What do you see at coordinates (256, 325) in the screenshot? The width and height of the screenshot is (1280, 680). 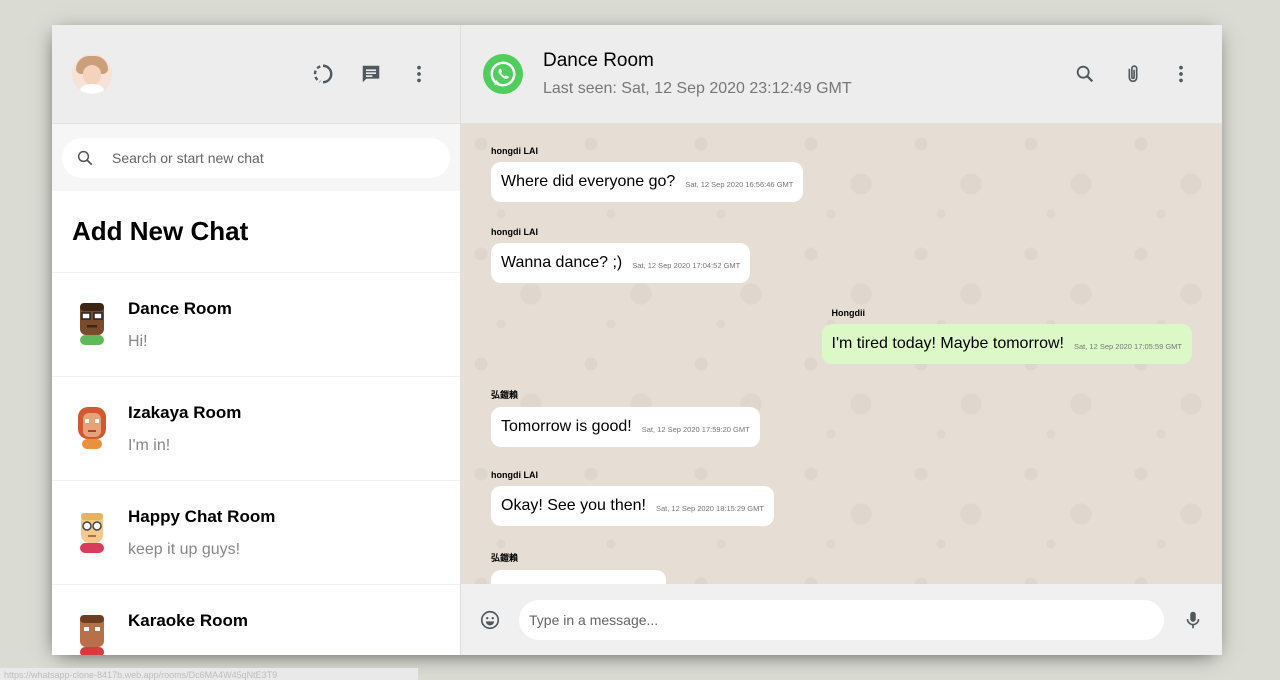 I see `chat-item-dance-room: Dance Room Hi!` at bounding box center [256, 325].